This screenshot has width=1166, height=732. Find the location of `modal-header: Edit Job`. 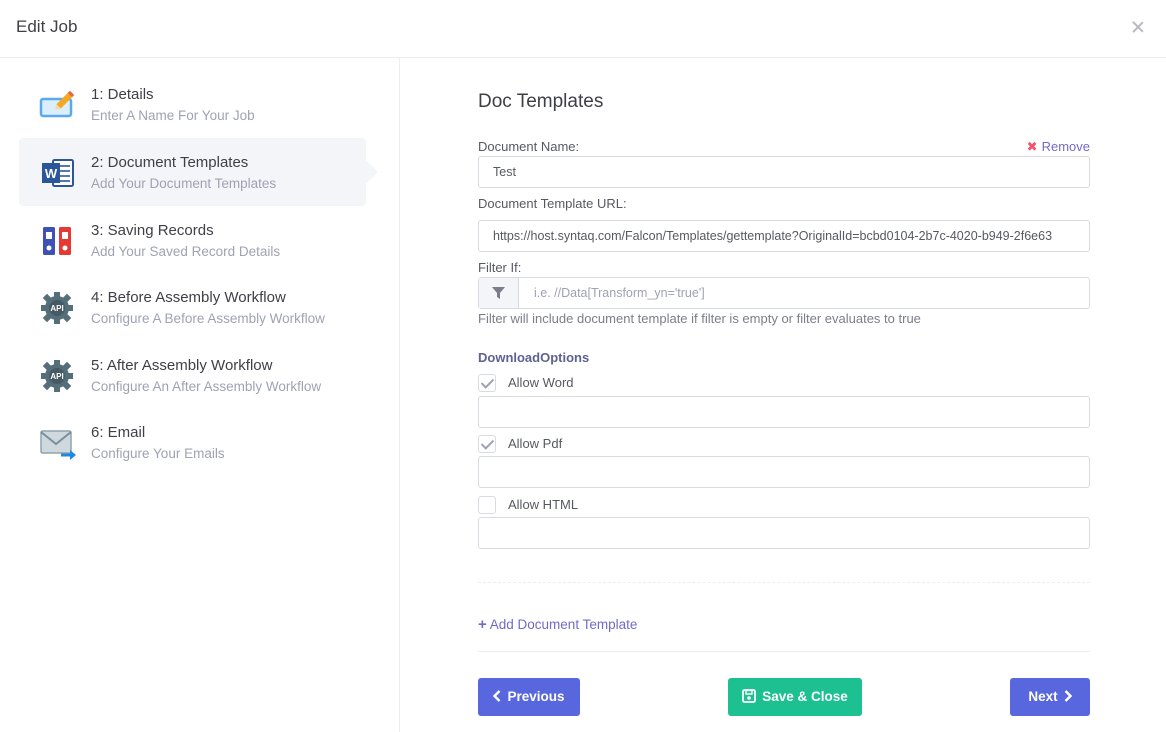

modal-header: Edit Job is located at coordinates (583, 29).